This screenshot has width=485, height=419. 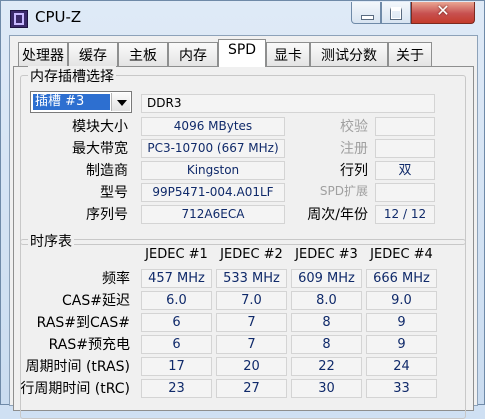 I want to click on tab-about: 关于, so click(x=410, y=54).